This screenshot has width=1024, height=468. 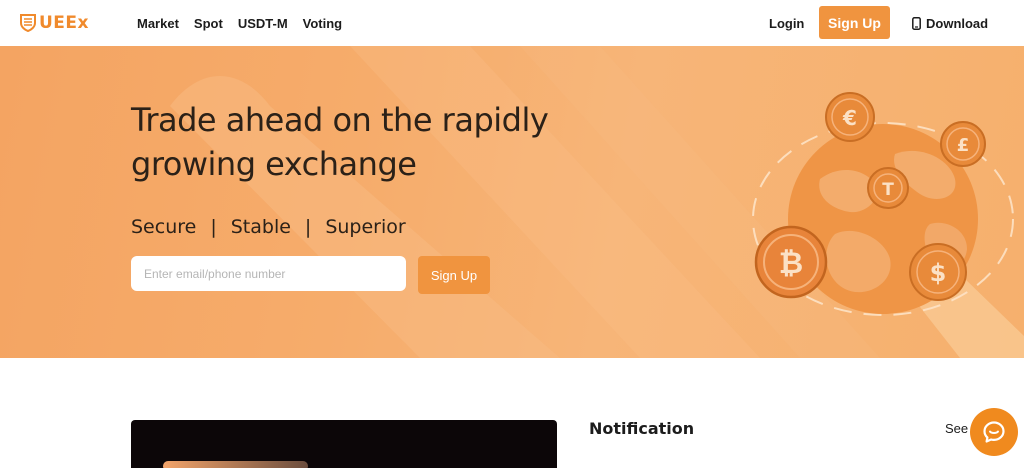 What do you see at coordinates (260, 227) in the screenshot?
I see `tagline-stable: Stable` at bounding box center [260, 227].